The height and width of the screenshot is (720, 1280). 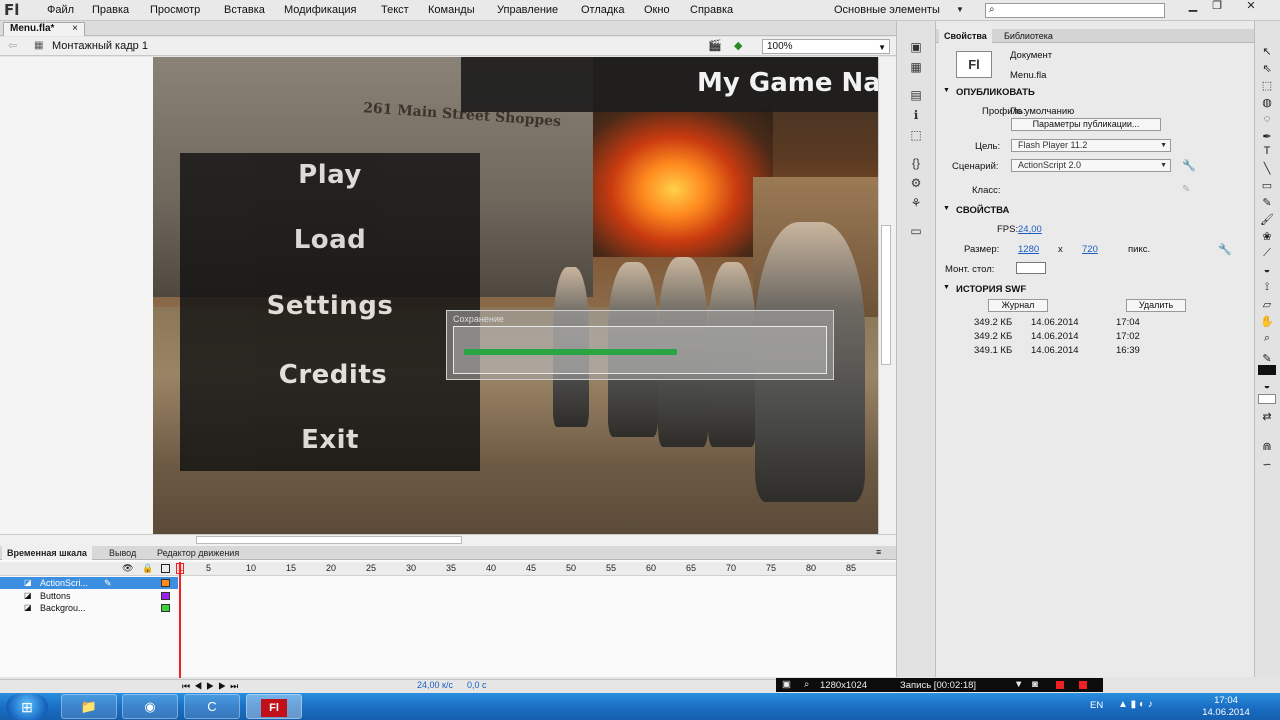 What do you see at coordinates (329, 540) in the screenshot?
I see `stage-horizontal-scroll-thumb` at bounding box center [329, 540].